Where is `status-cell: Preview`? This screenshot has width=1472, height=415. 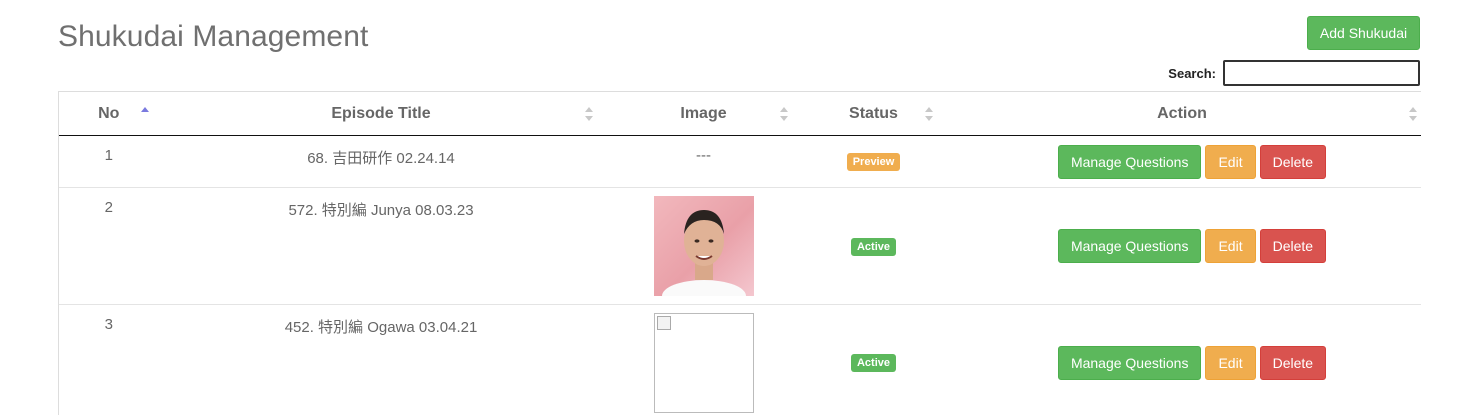 status-cell: Preview is located at coordinates (874, 162).